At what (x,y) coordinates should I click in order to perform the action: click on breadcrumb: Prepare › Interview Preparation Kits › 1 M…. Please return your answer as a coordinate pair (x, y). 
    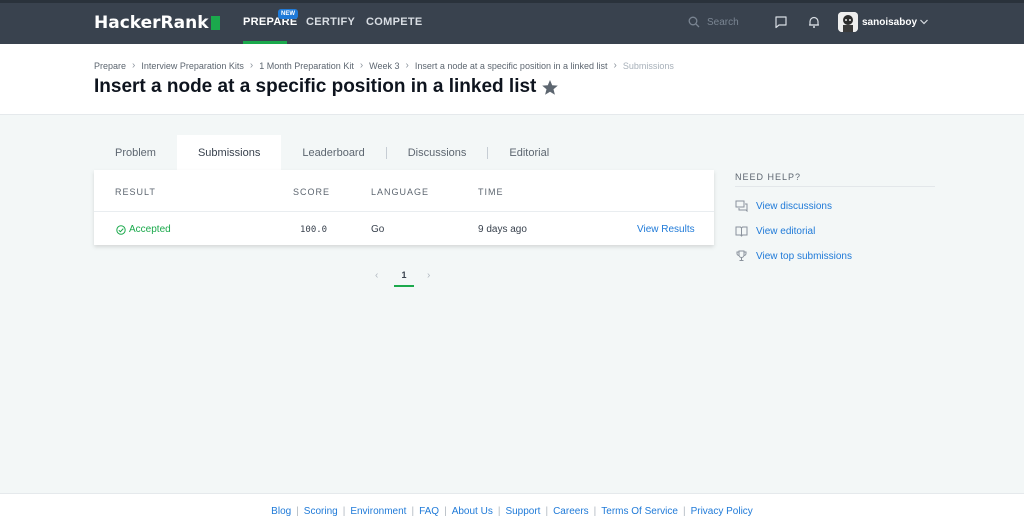
    Looking at the image, I should click on (384, 65).